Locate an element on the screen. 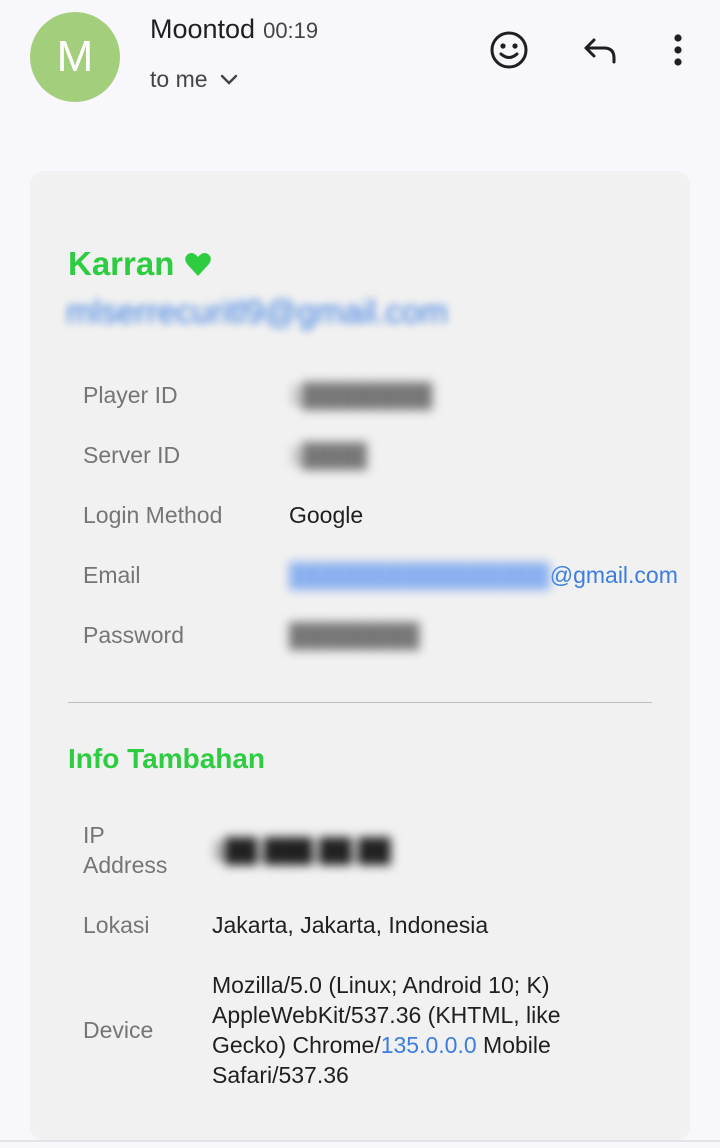 This screenshot has width=720, height=1148. device-text: Mobile is located at coordinates (513, 1045).